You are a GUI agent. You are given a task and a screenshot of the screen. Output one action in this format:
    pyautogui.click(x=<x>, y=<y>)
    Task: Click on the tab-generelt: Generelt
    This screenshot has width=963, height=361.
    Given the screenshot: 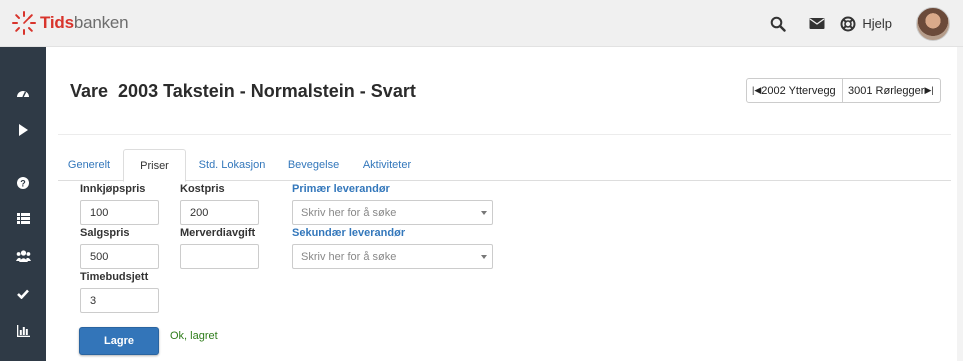 What is the action you would take?
    pyautogui.click(x=89, y=165)
    